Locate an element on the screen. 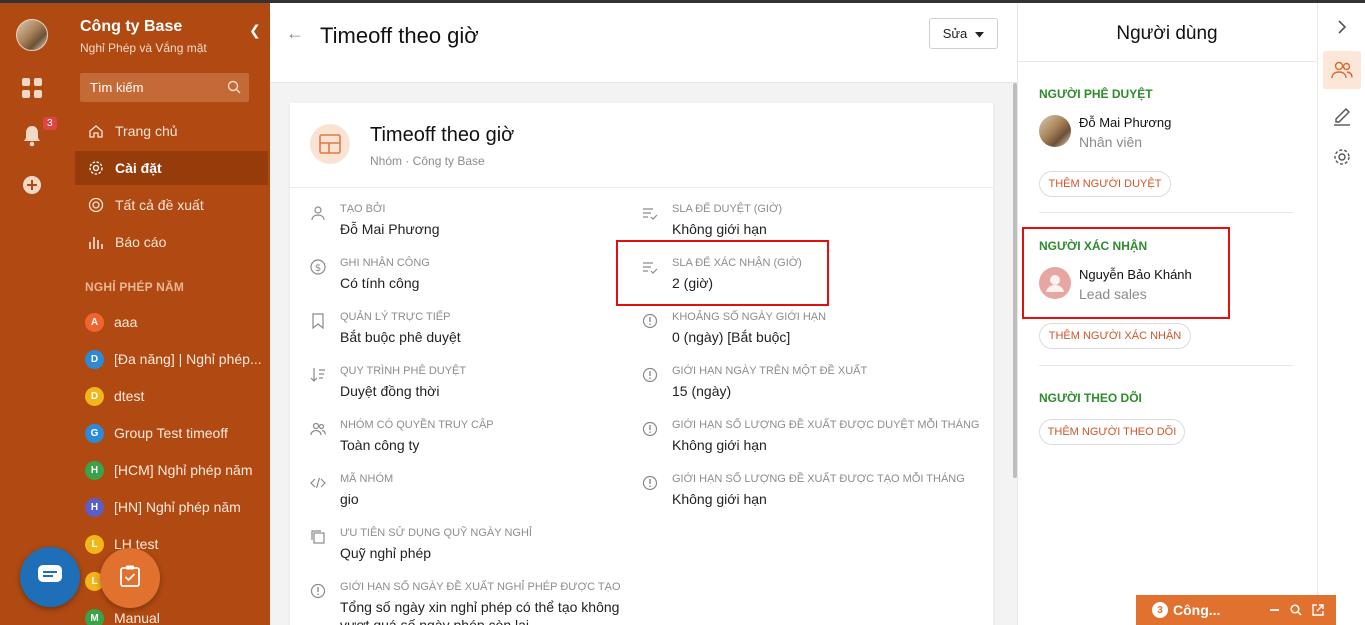 Image resolution: width=1365 pixels, height=625 pixels. group-label: dtest is located at coordinates (129, 396).